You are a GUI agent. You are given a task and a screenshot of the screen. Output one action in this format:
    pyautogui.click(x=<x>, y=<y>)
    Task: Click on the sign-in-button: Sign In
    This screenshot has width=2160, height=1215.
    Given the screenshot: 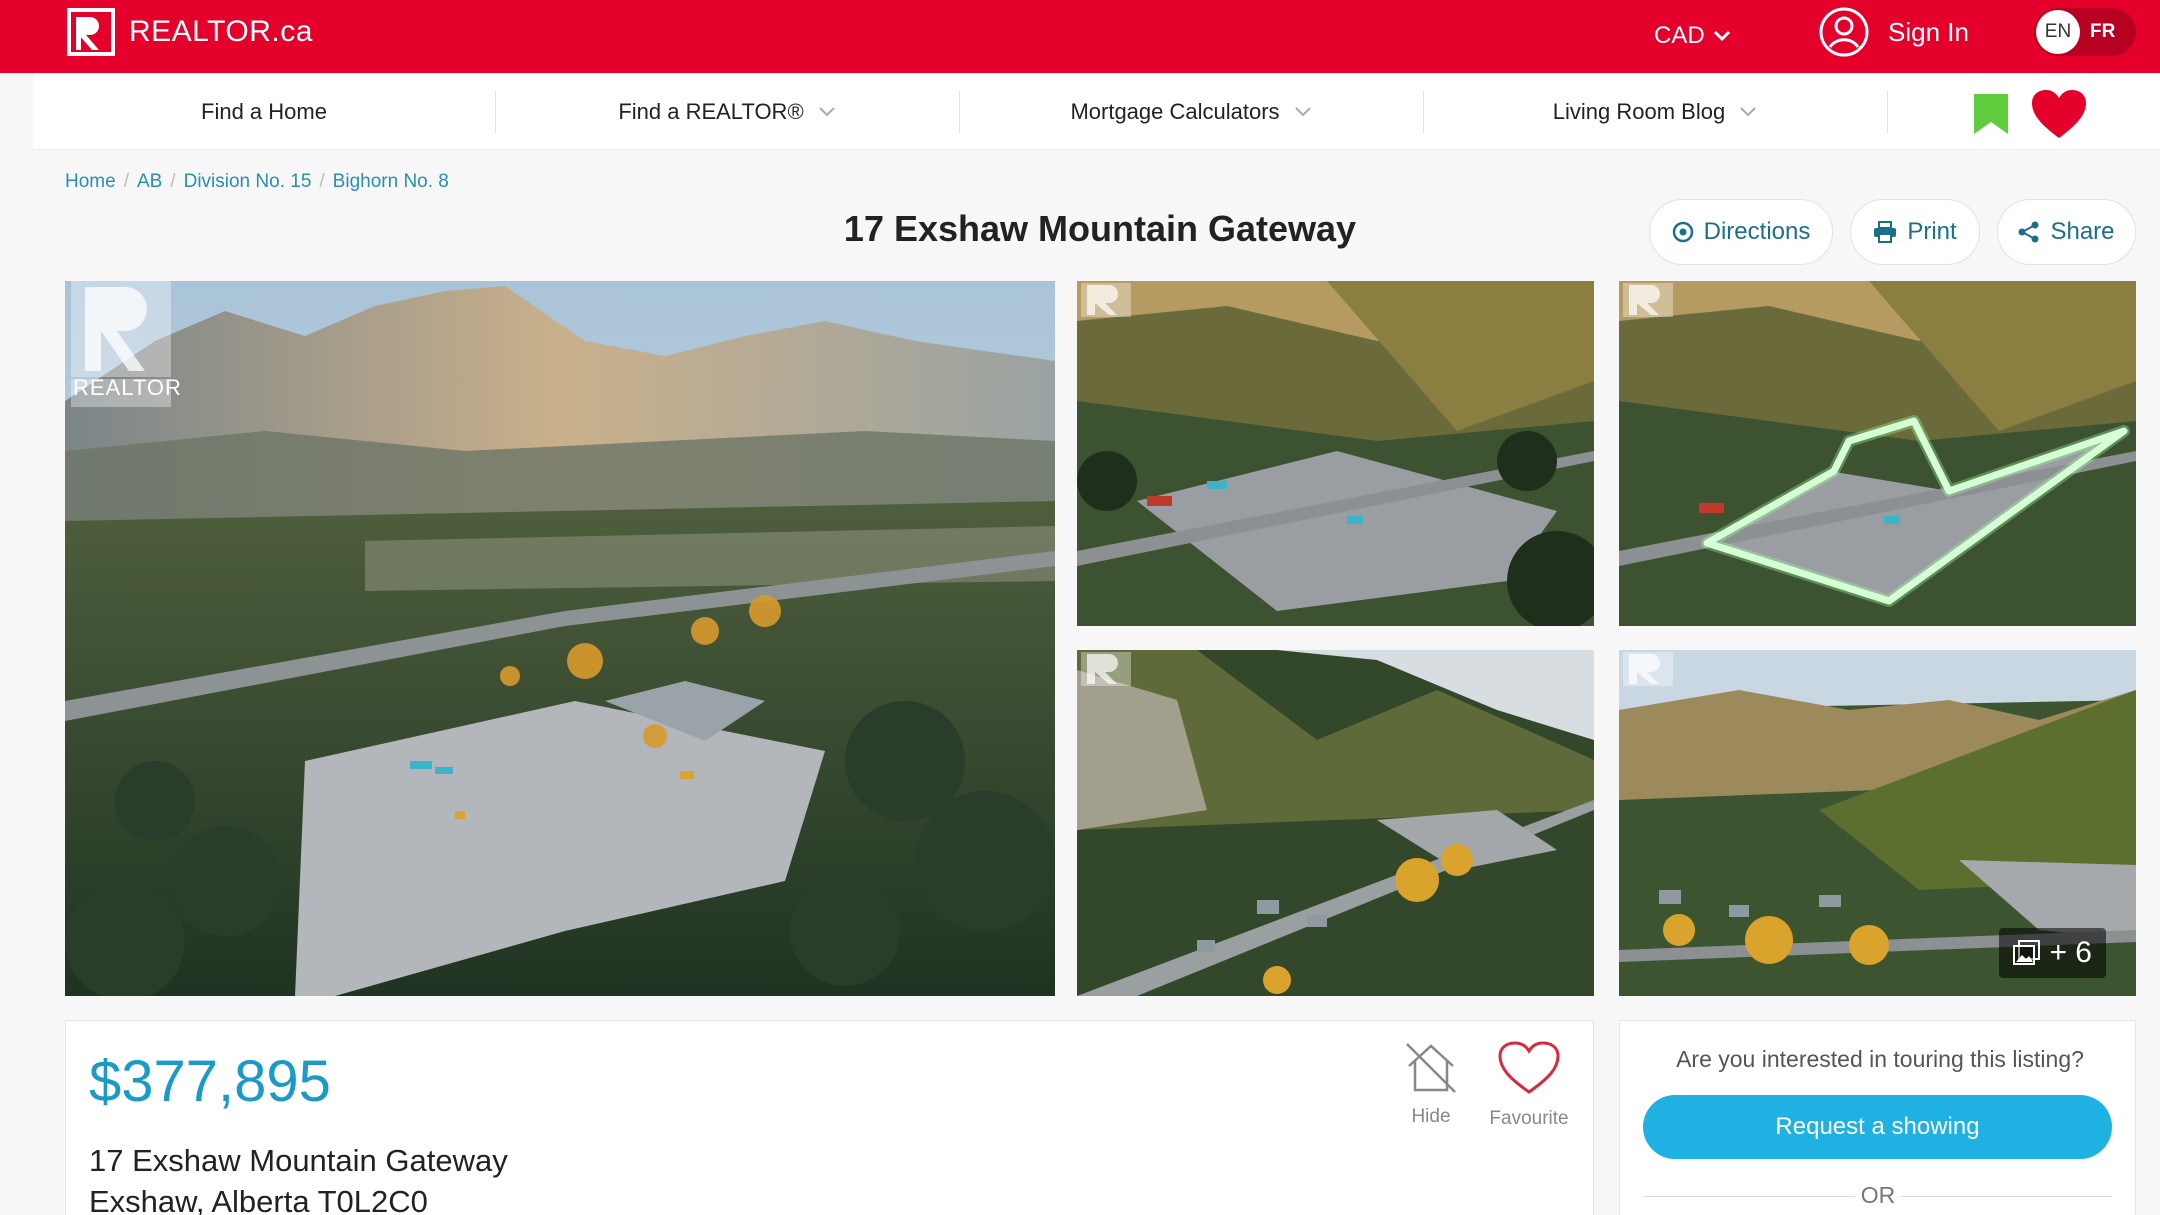 What is the action you would take?
    pyautogui.click(x=1893, y=32)
    